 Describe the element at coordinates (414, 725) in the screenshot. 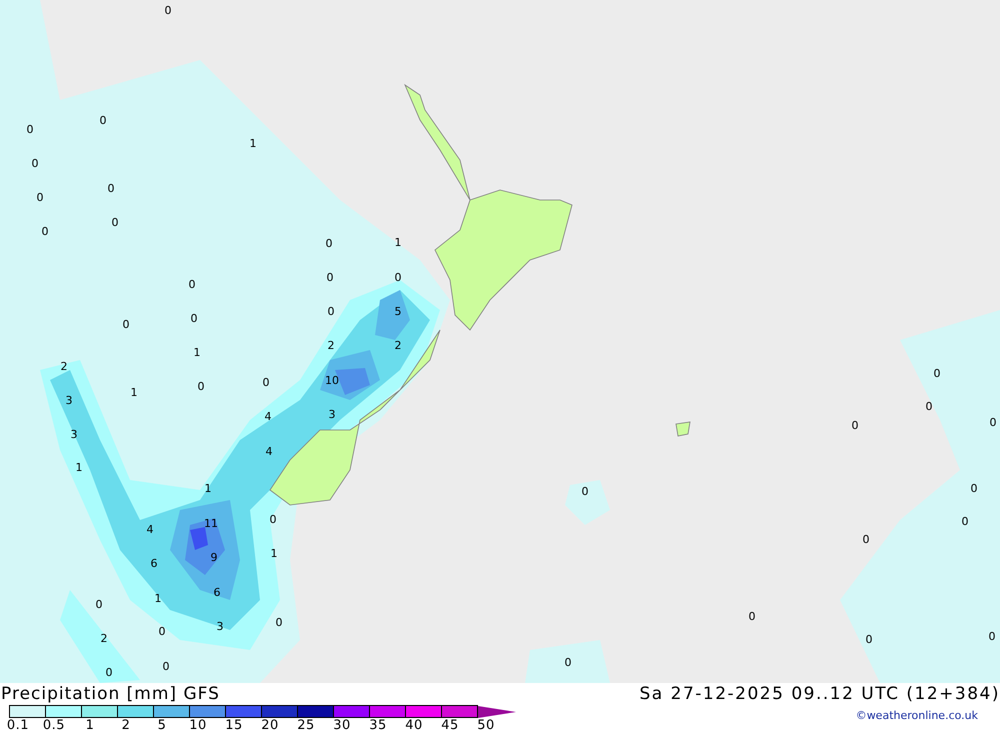

I see `legend-tick-label: 40` at that location.